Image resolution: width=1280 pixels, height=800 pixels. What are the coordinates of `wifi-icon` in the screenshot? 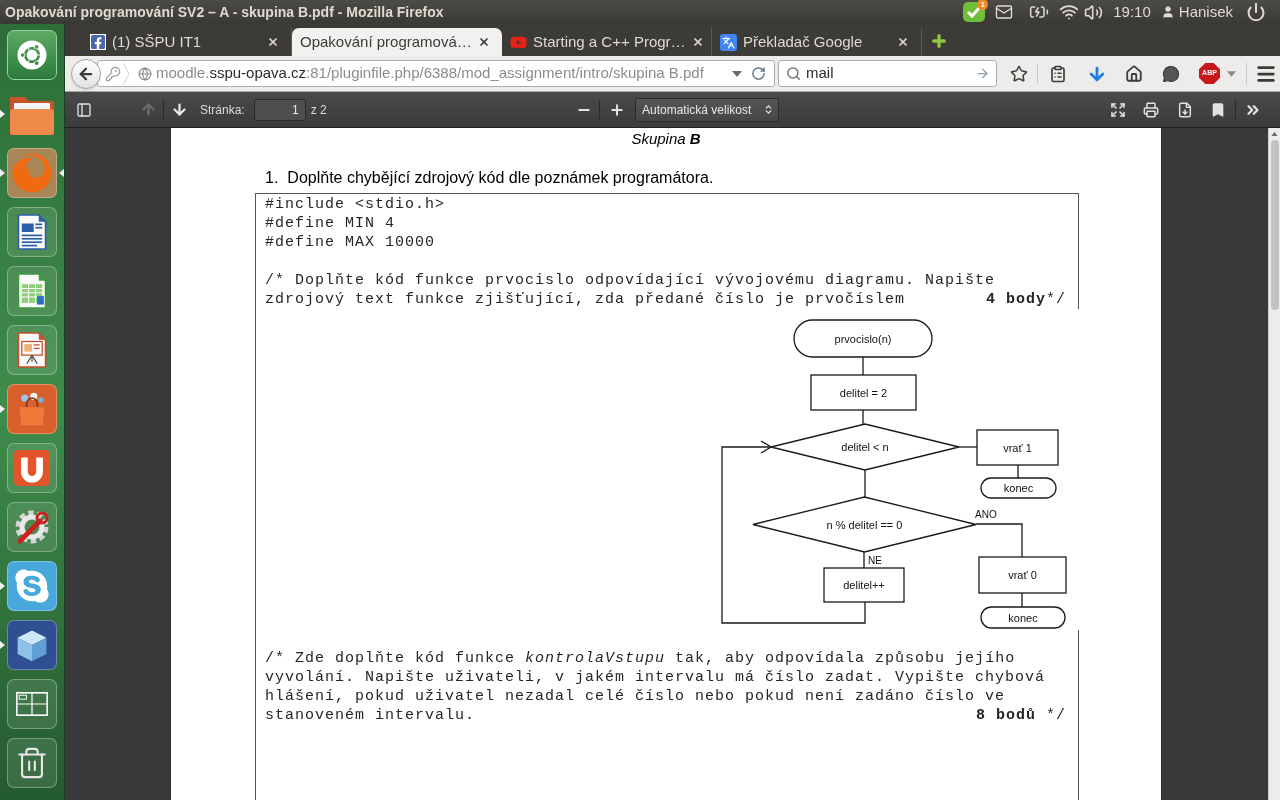 It's located at (1069, 12).